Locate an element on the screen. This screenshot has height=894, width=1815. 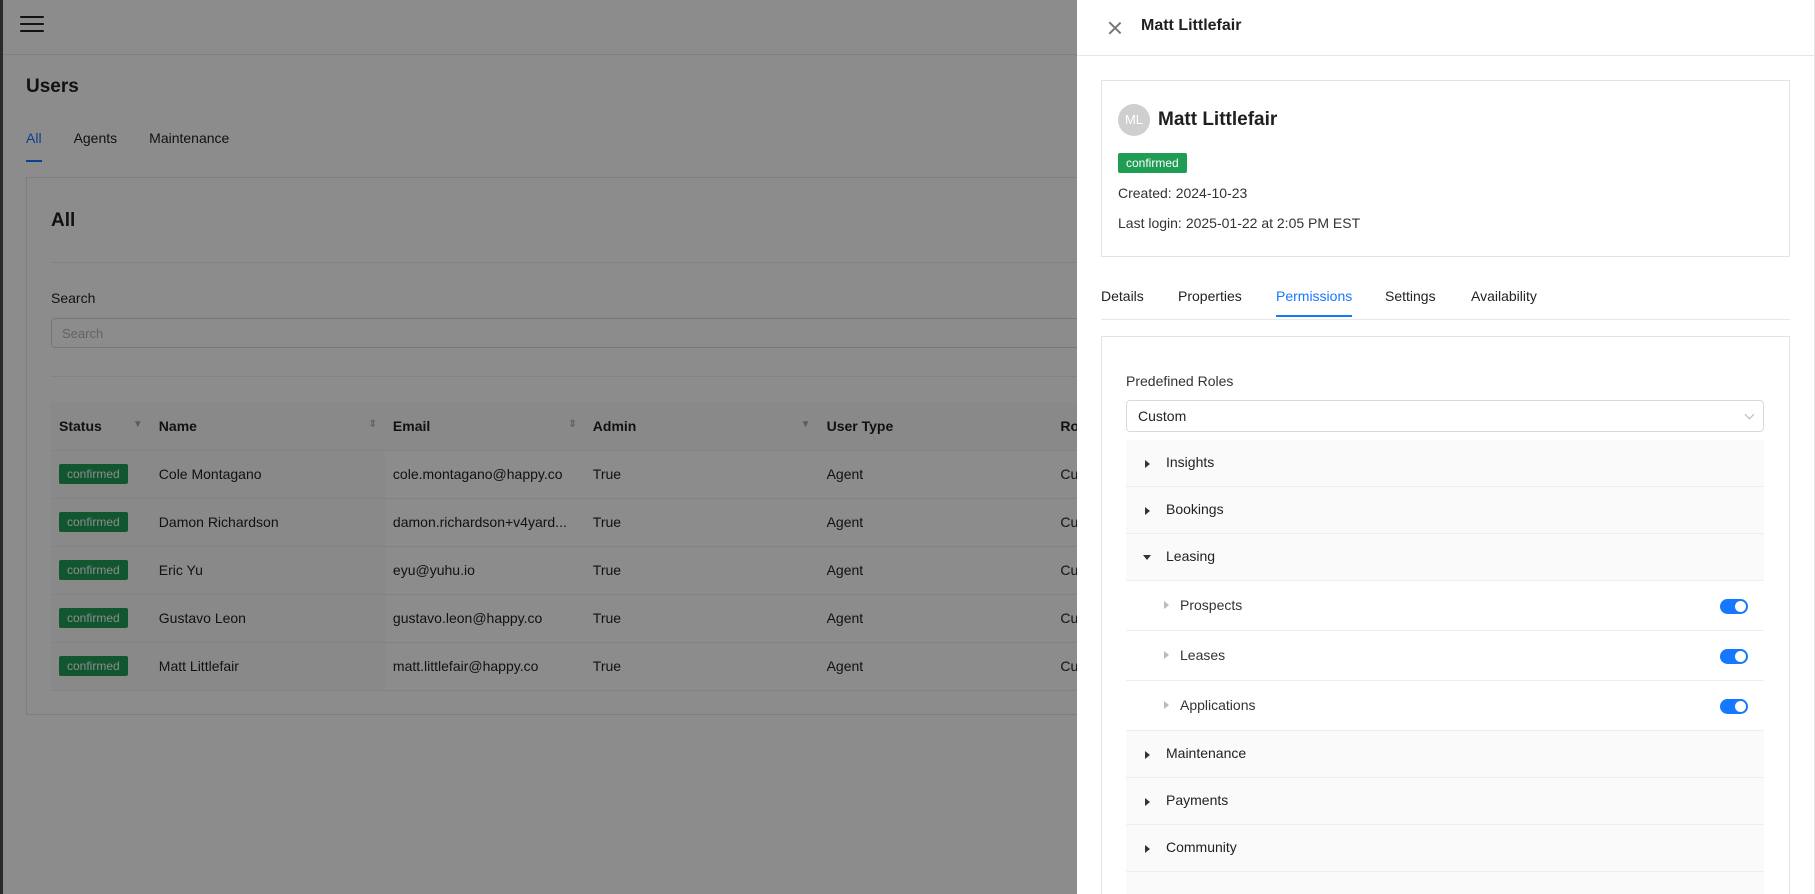
created-date: Created: 2024-10-23 is located at coordinates (1183, 193).